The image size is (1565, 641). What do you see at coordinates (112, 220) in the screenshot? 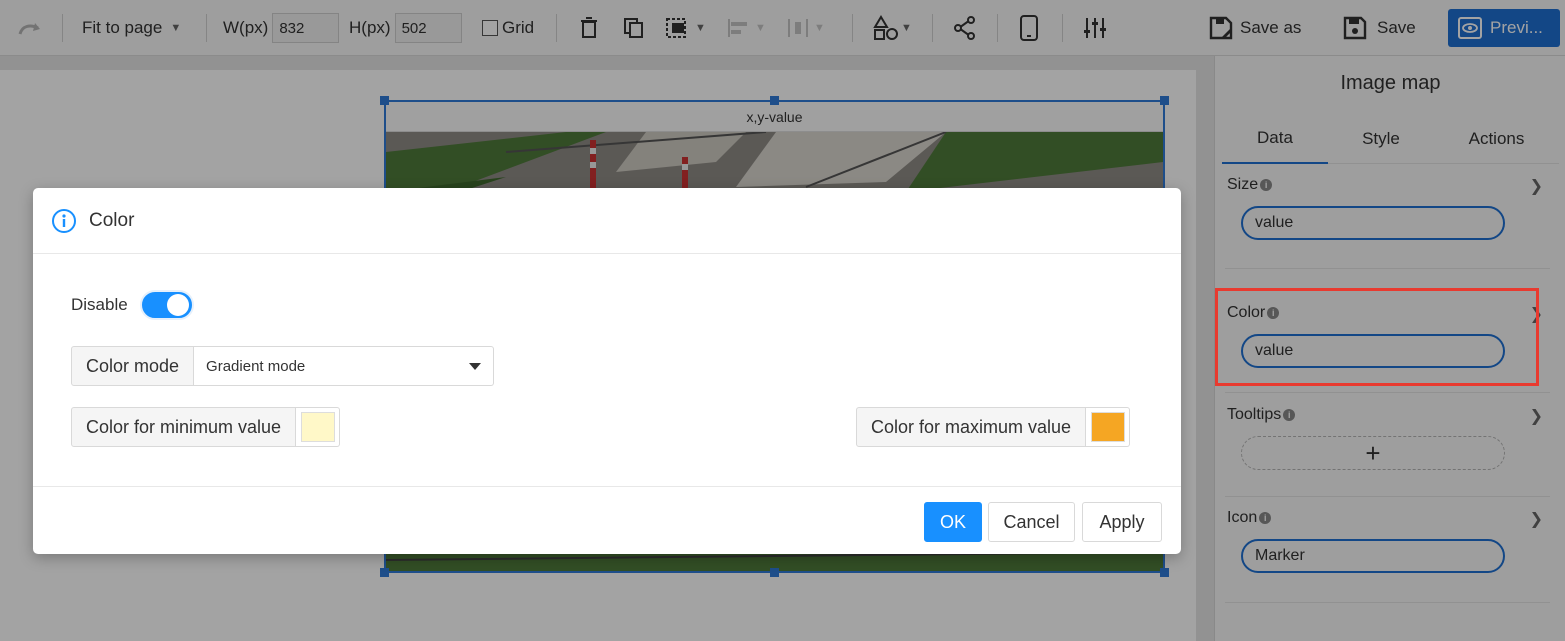
I see `dialog-title: Color` at bounding box center [112, 220].